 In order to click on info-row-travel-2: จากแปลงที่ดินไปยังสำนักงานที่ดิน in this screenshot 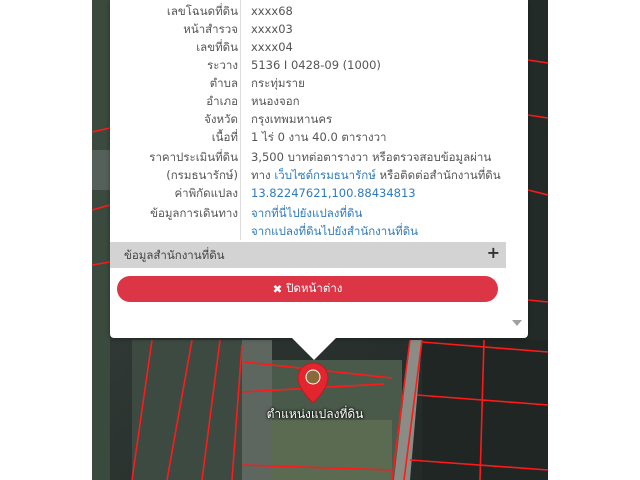, I will do `click(310, 231)`.